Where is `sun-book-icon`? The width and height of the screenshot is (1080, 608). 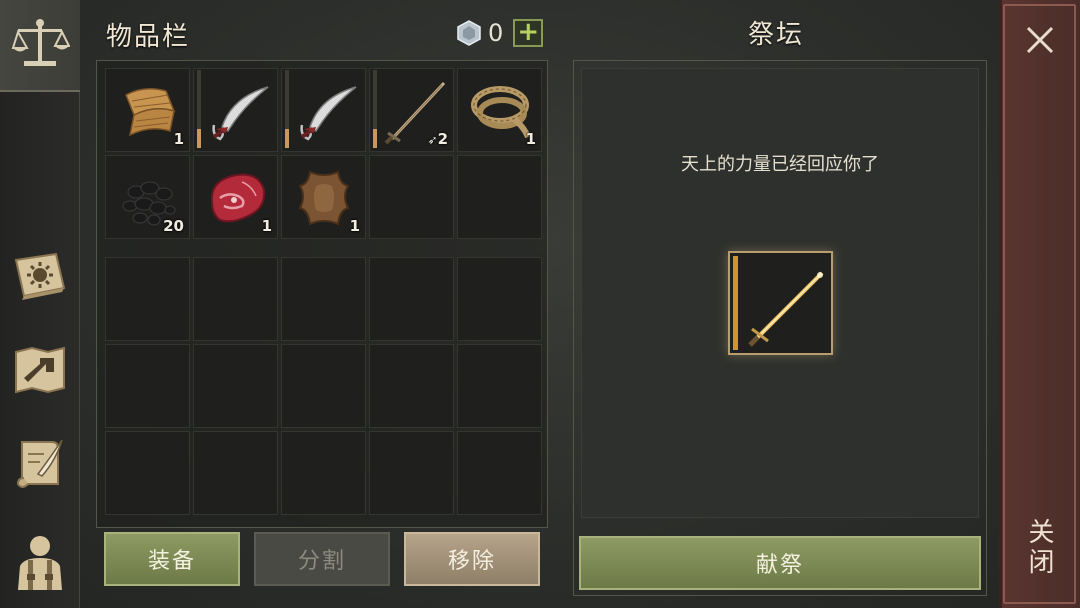
sun-book-icon is located at coordinates (40, 276).